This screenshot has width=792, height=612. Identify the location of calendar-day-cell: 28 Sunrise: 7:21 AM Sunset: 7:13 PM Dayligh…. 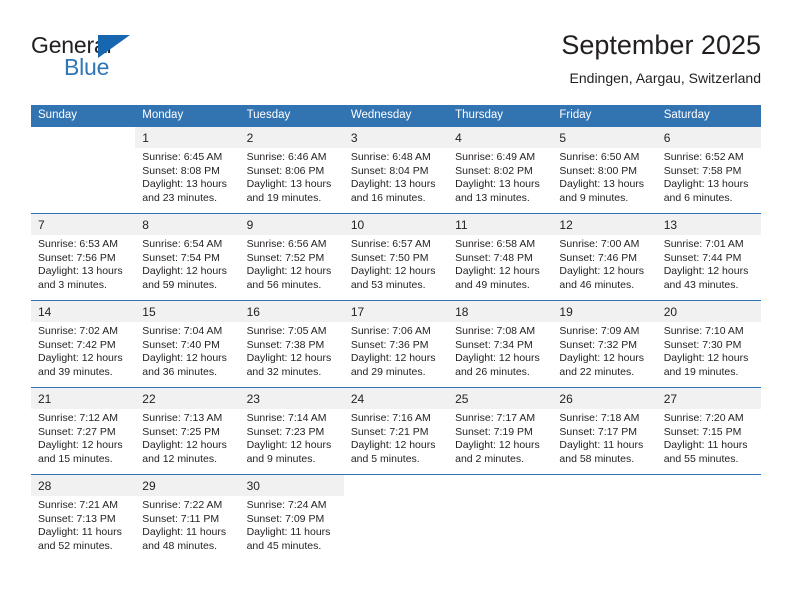
(83, 517).